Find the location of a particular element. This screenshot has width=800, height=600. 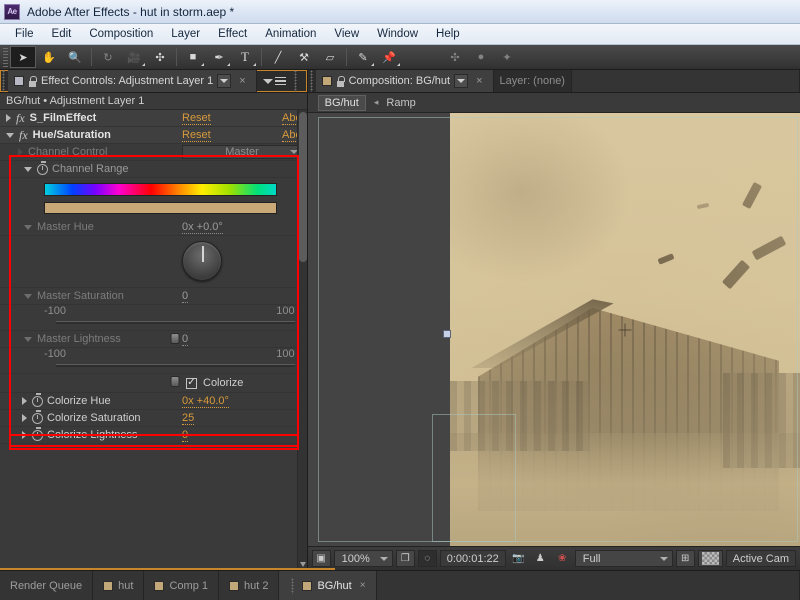

scroll-down-icon is located at coordinates (302, 564).